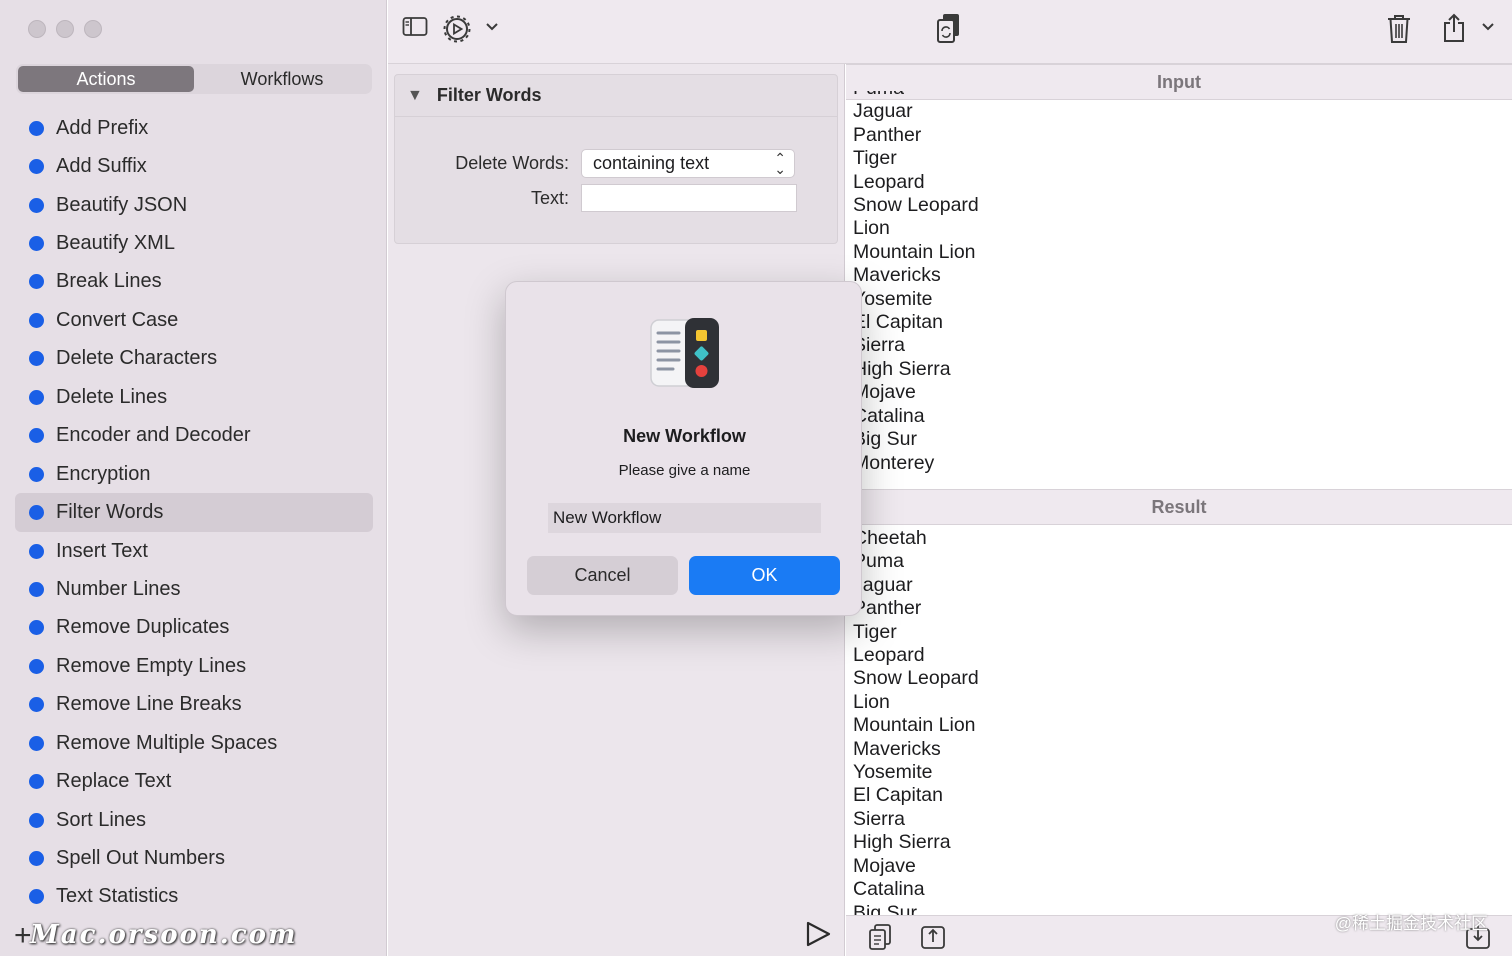  I want to click on sidebar-item: Encoder and Decoder, so click(194, 436).